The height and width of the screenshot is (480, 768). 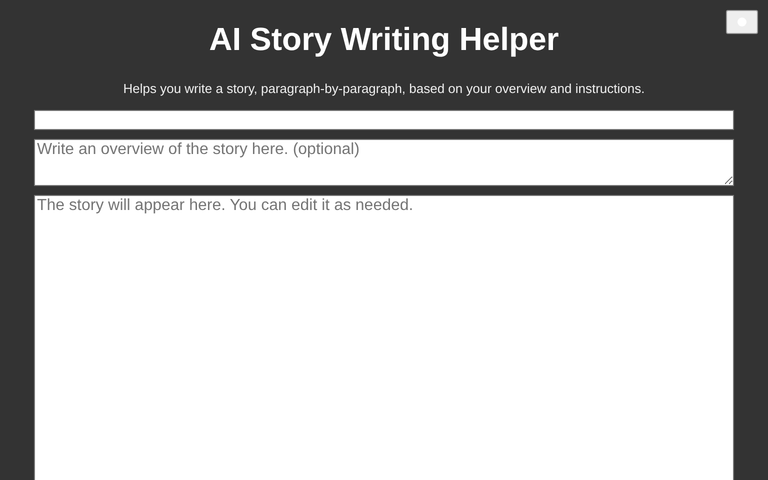 What do you see at coordinates (384, 89) in the screenshot?
I see `page-subtitle: Helps you write a story, paragraph-by-paragraph, based on your overview and instructions.` at bounding box center [384, 89].